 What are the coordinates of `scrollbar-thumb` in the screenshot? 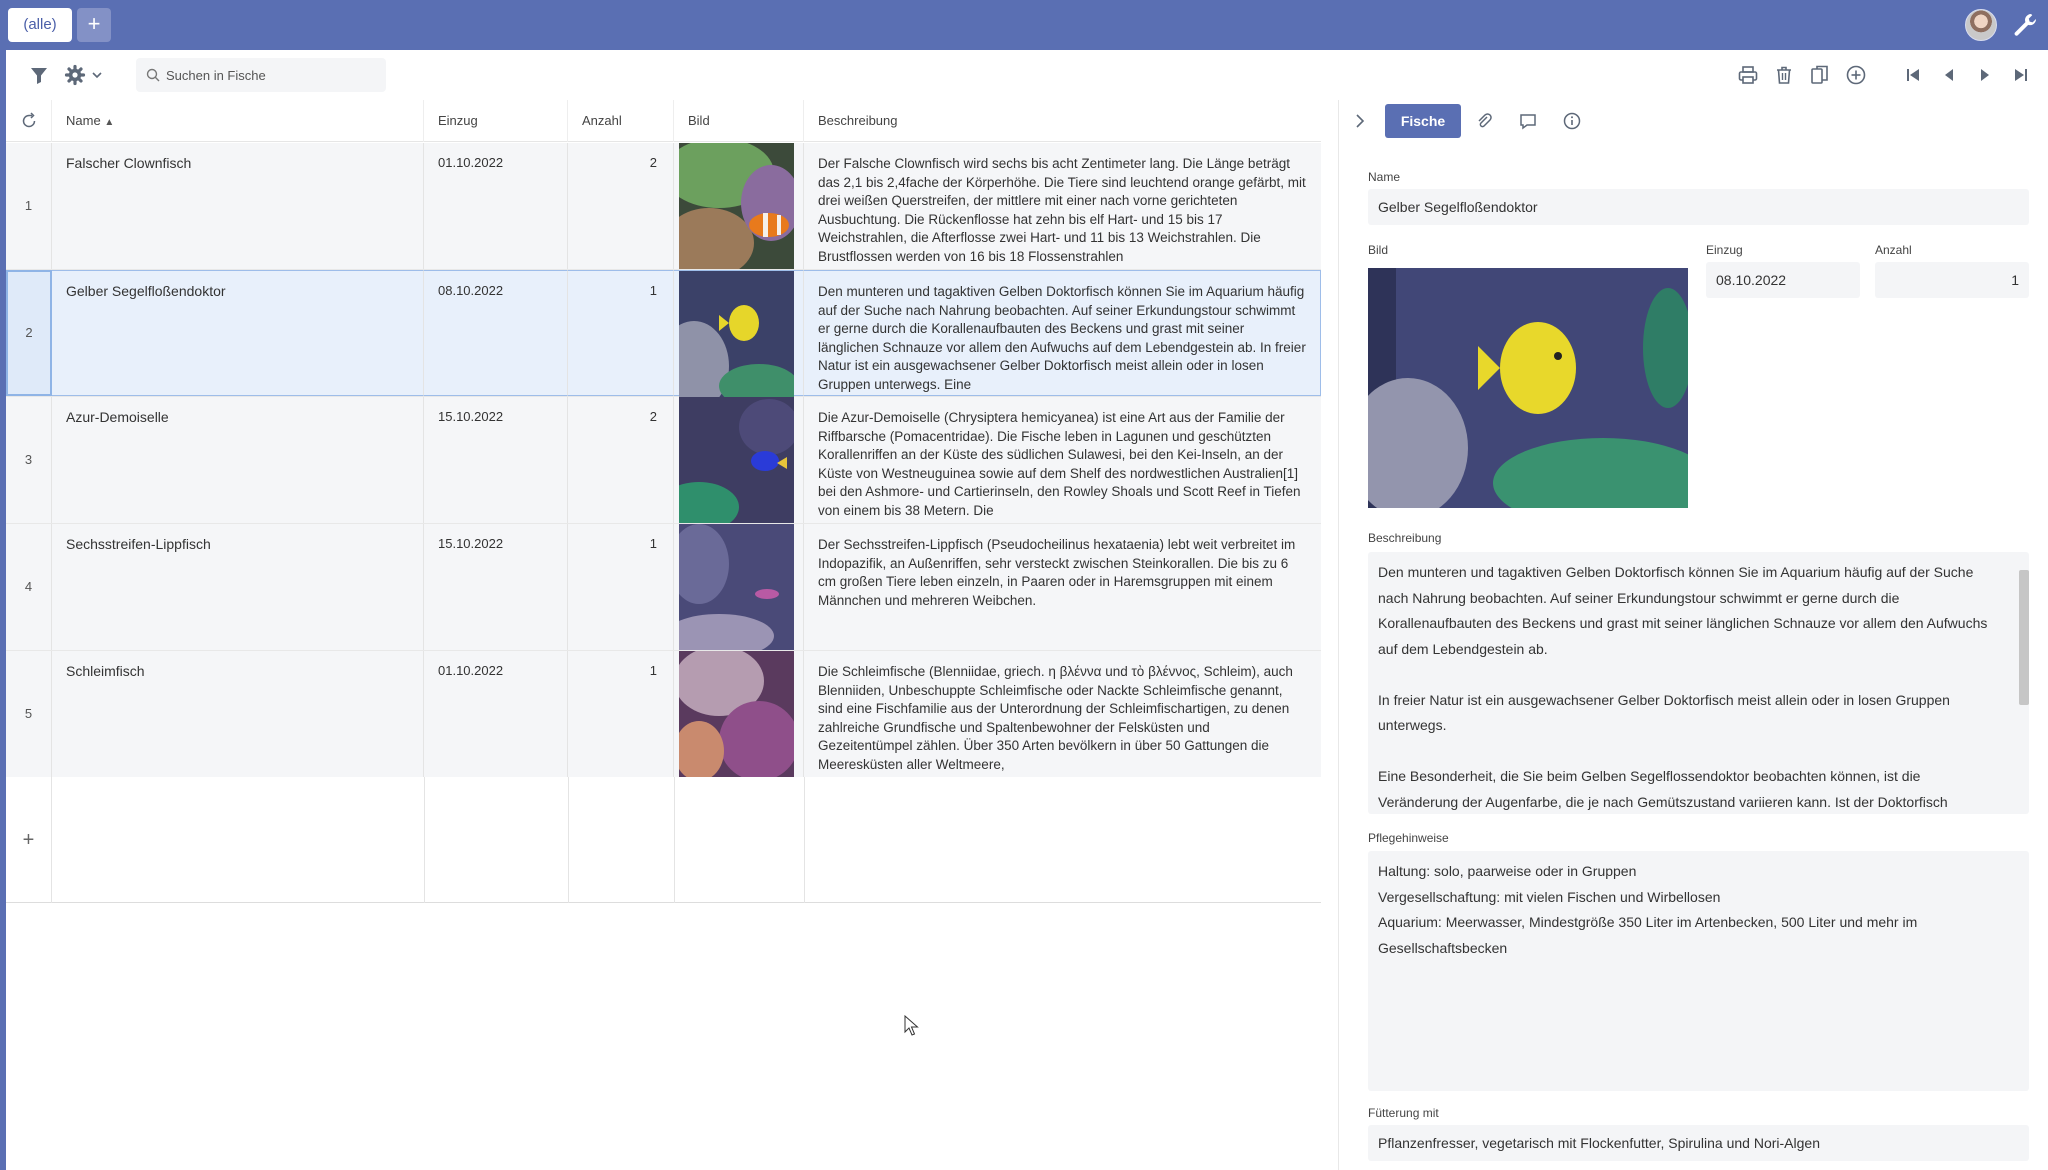 It's located at (2024, 637).